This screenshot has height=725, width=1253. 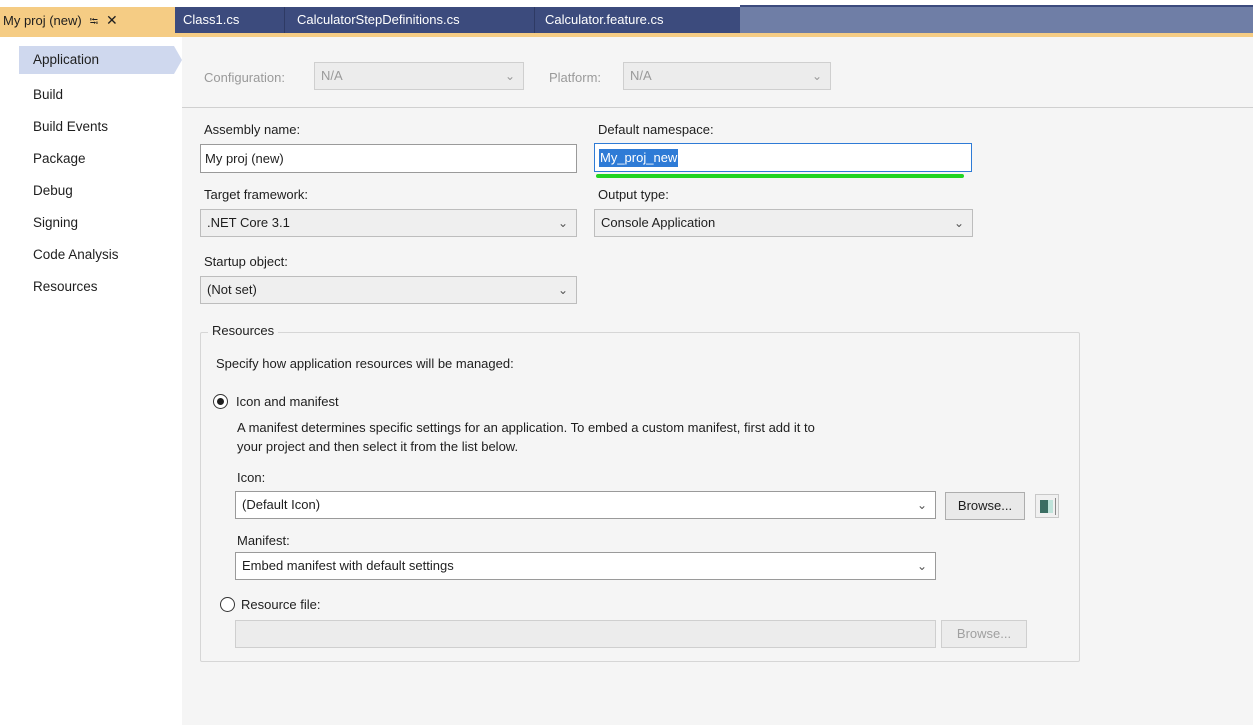 What do you see at coordinates (87, 20) in the screenshot?
I see `tab-my-proj-properties: My proj (new) ⭾ ✕` at bounding box center [87, 20].